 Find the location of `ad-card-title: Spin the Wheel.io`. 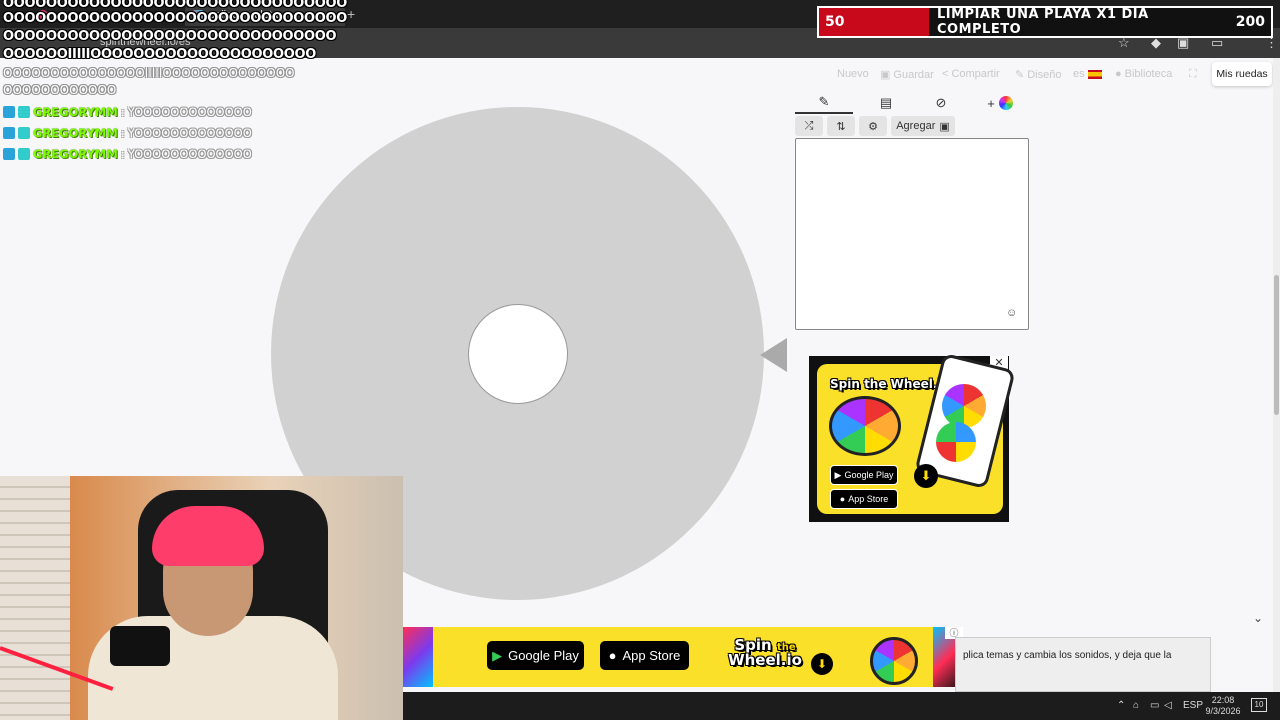

ad-card-title: Spin the Wheel.io is located at coordinates (890, 384).